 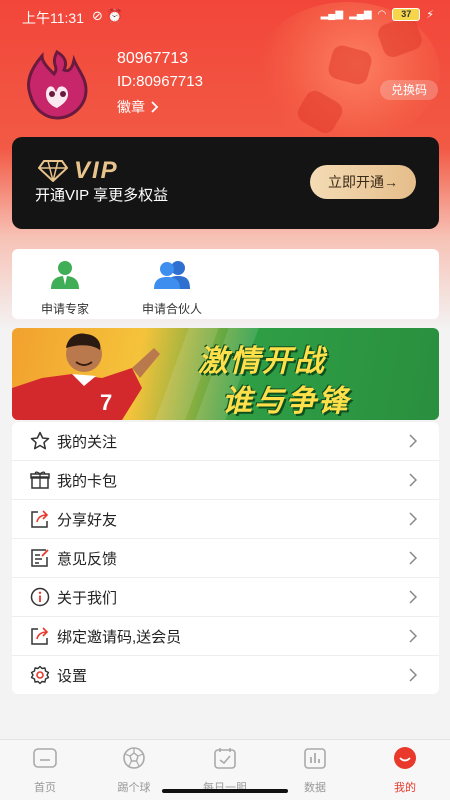 I want to click on badge-link: 徽章, so click(x=138, y=107).